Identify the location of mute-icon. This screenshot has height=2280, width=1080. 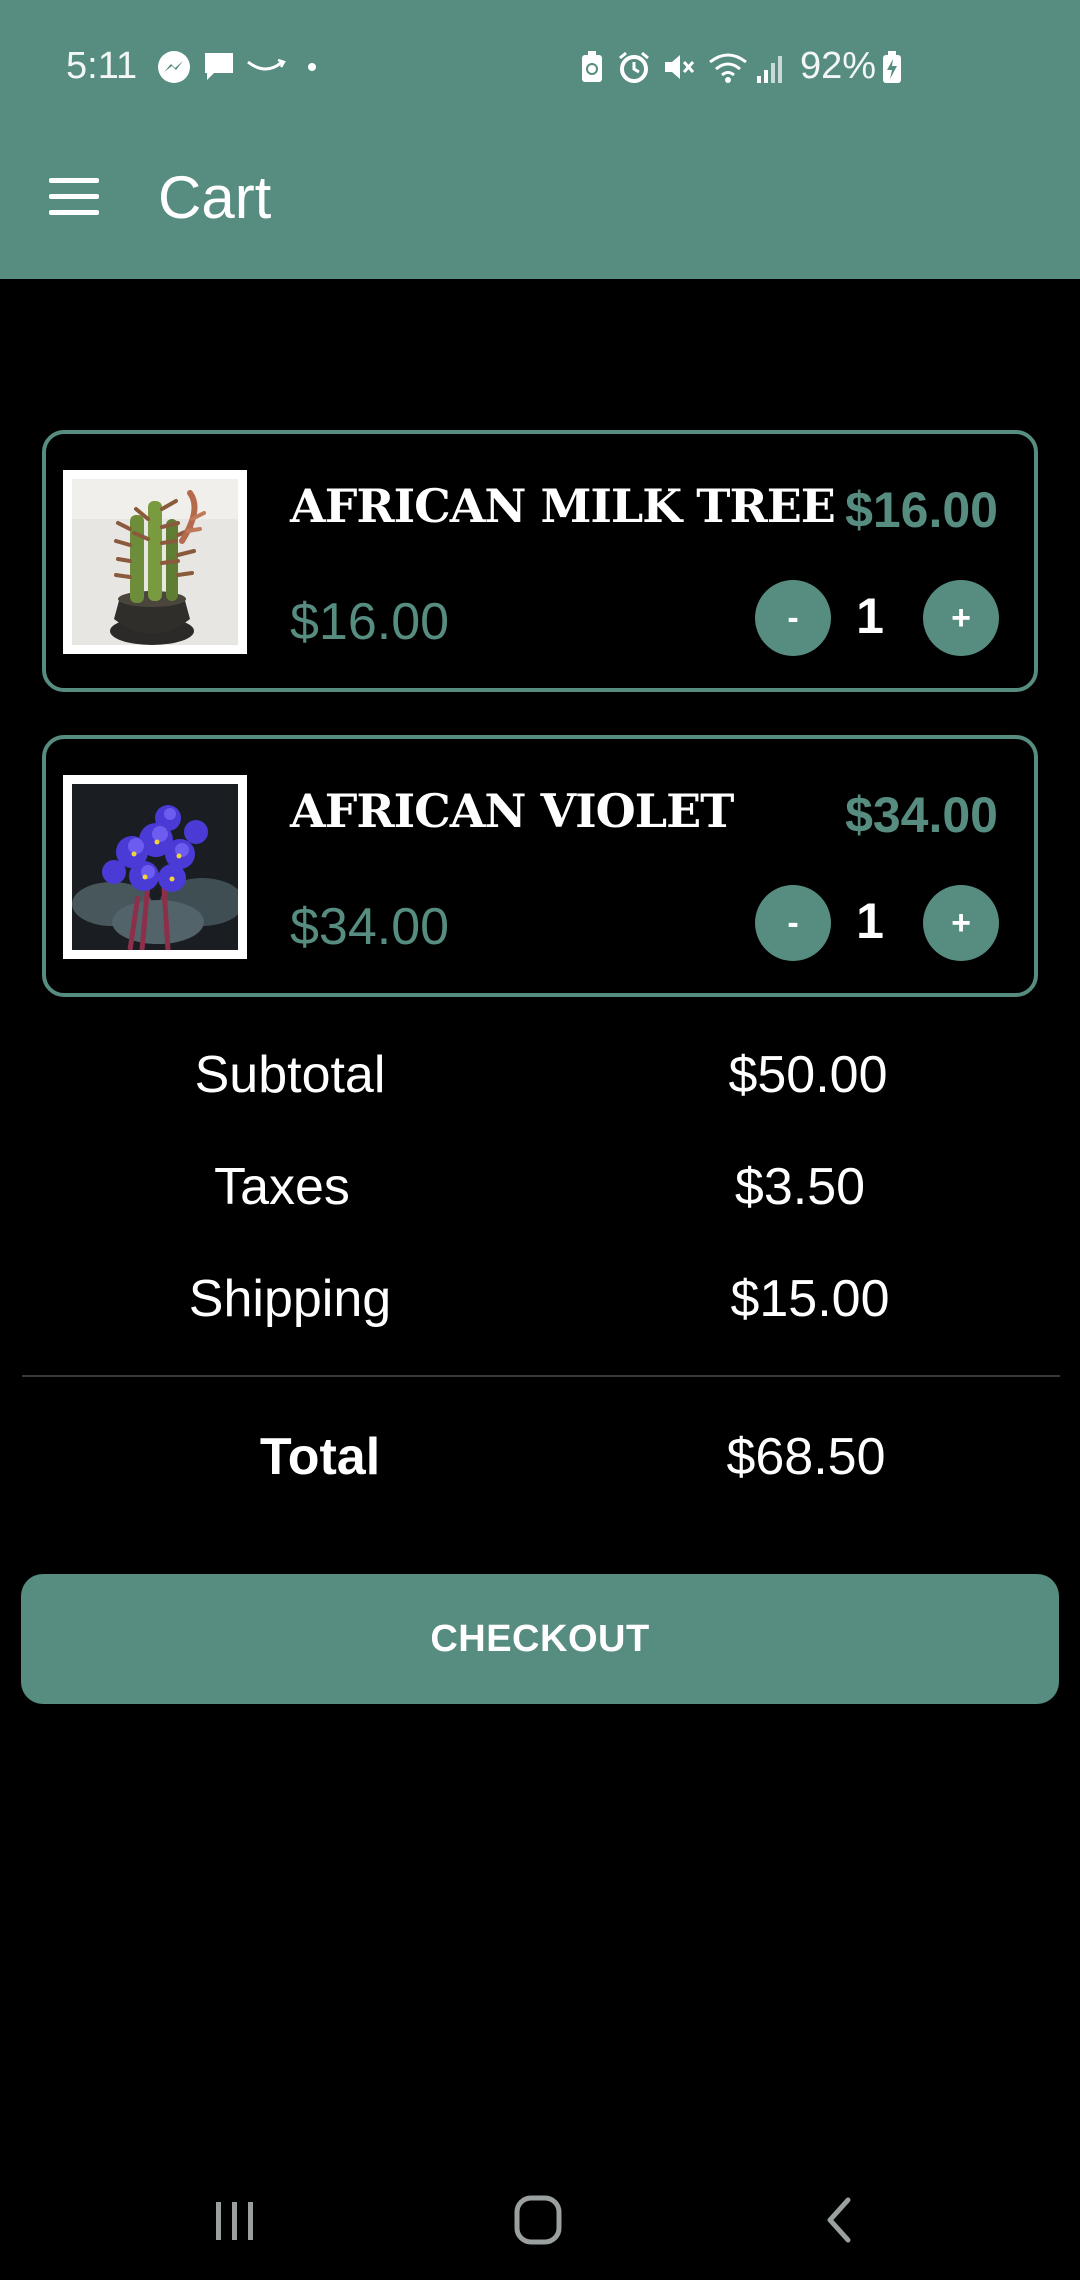
(679, 67).